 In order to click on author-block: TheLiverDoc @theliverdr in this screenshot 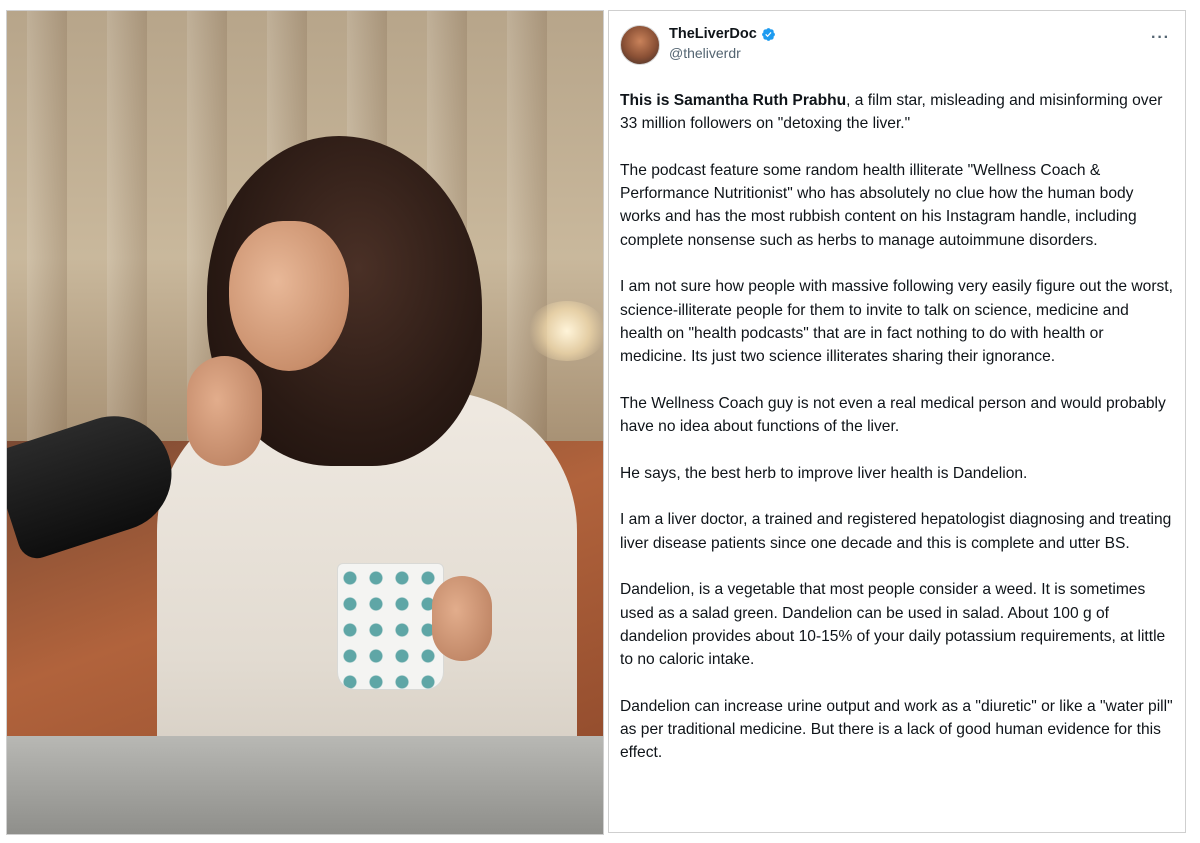, I will do `click(722, 44)`.